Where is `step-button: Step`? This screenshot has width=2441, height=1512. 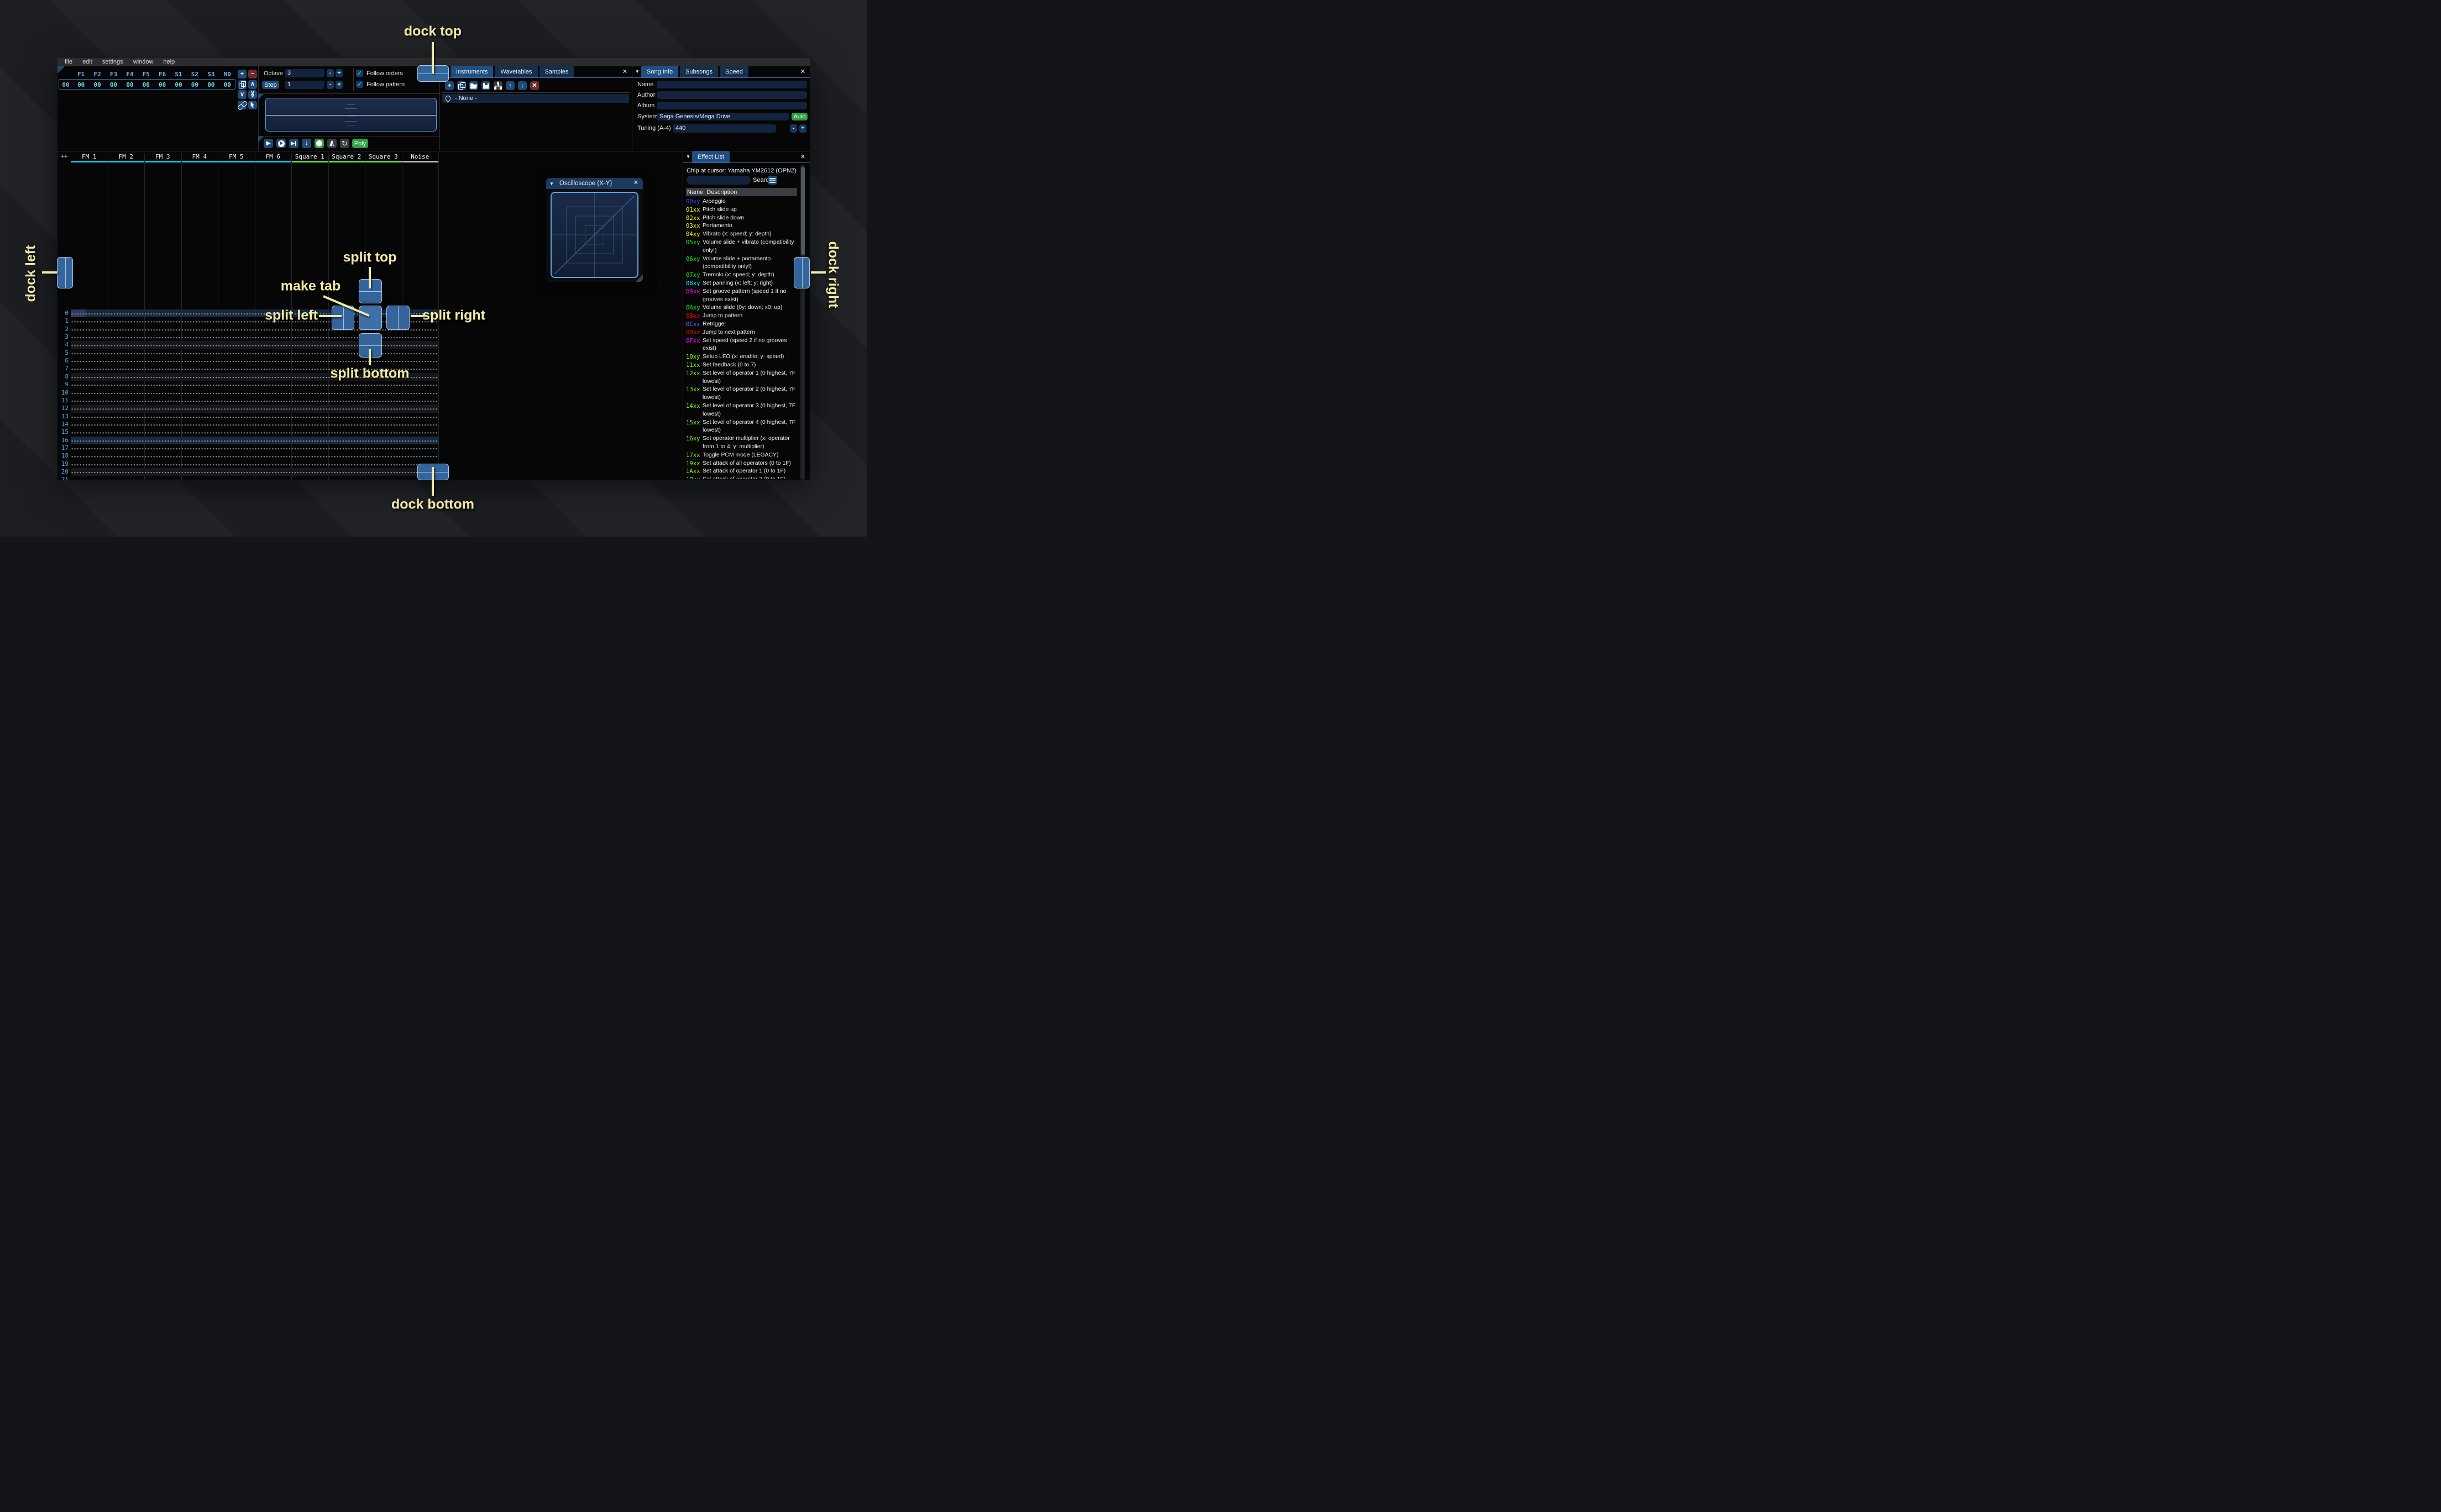
step-button: Step is located at coordinates (270, 85).